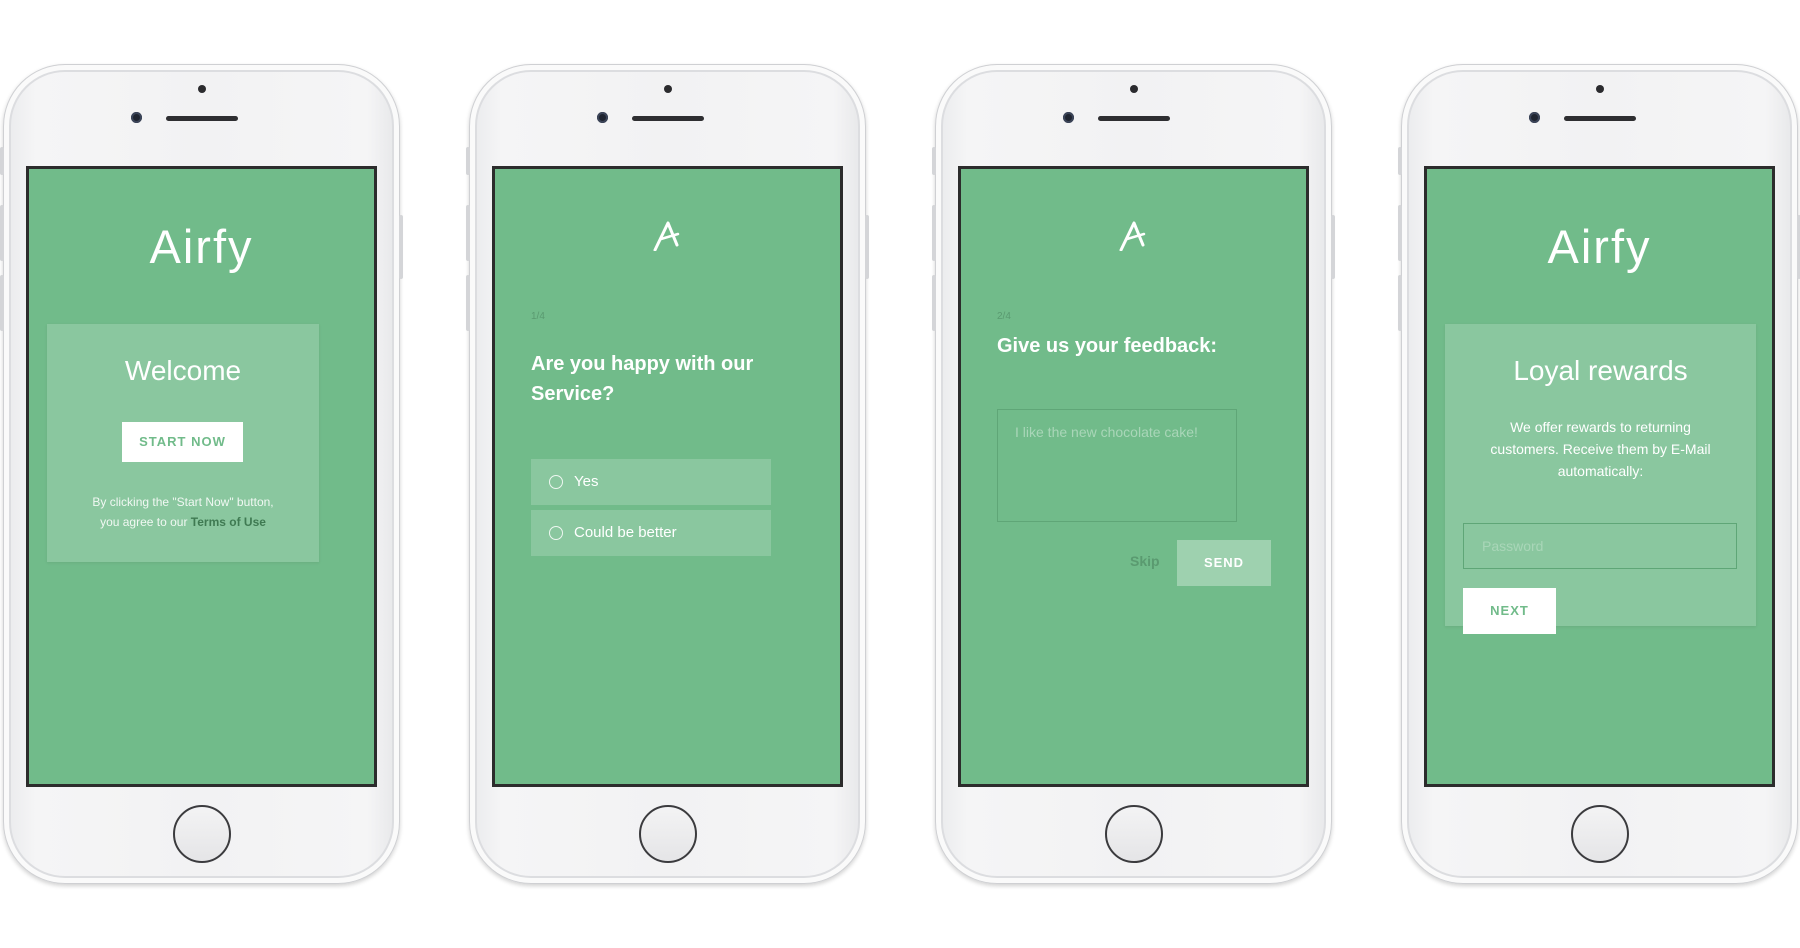 The image size is (1800, 948). What do you see at coordinates (1600, 546) in the screenshot?
I see `password-input` at bounding box center [1600, 546].